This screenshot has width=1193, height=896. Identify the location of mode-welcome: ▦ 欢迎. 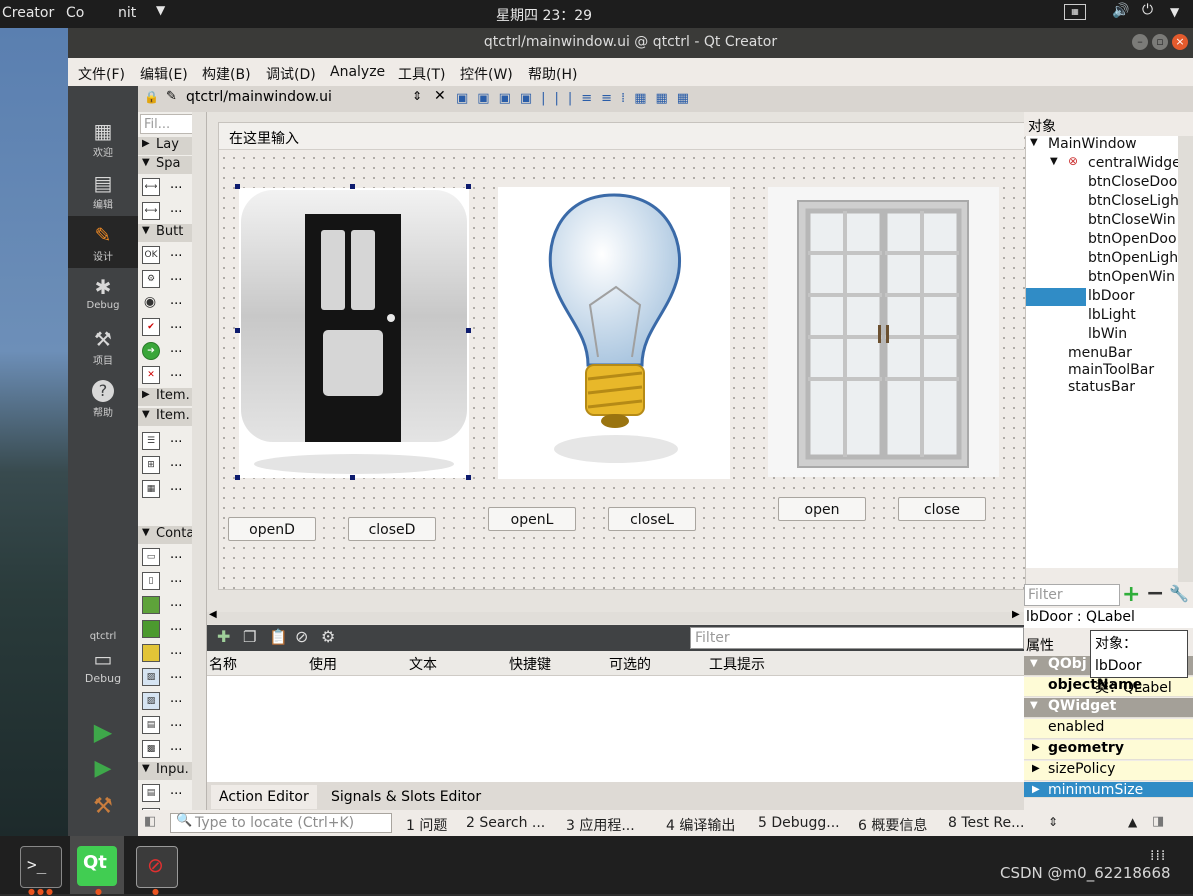
(103, 142).